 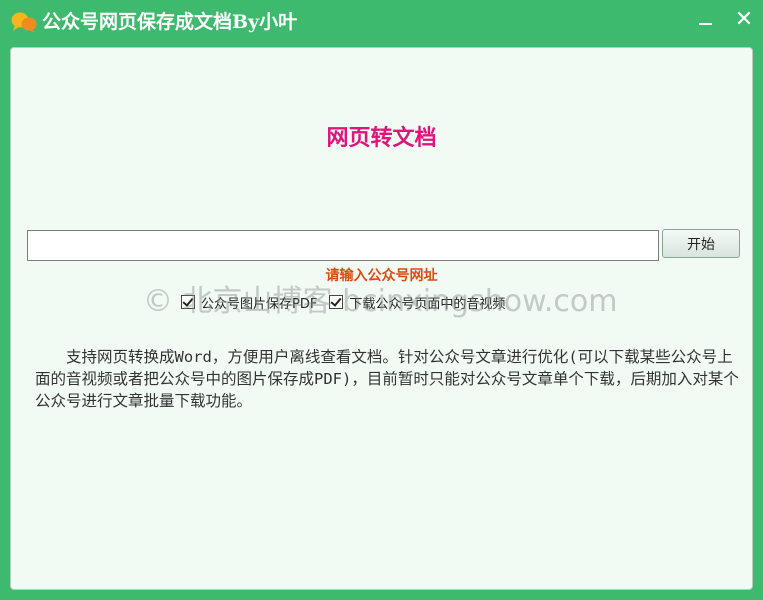 What do you see at coordinates (706, 20) in the screenshot?
I see `minimize-button` at bounding box center [706, 20].